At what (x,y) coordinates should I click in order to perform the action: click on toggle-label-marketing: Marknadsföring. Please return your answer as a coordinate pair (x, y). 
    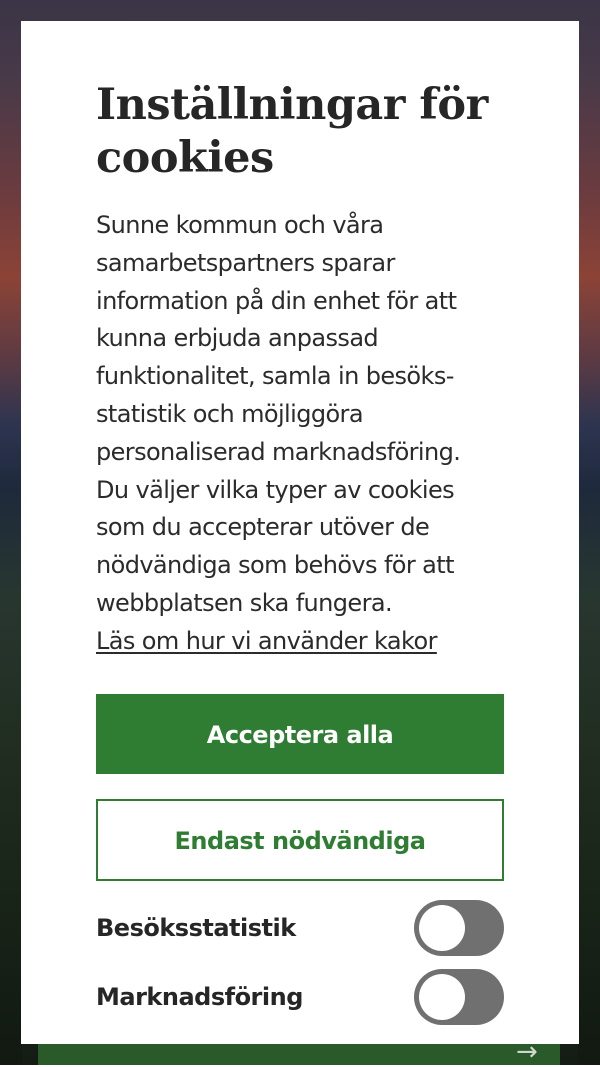
    Looking at the image, I should click on (199, 997).